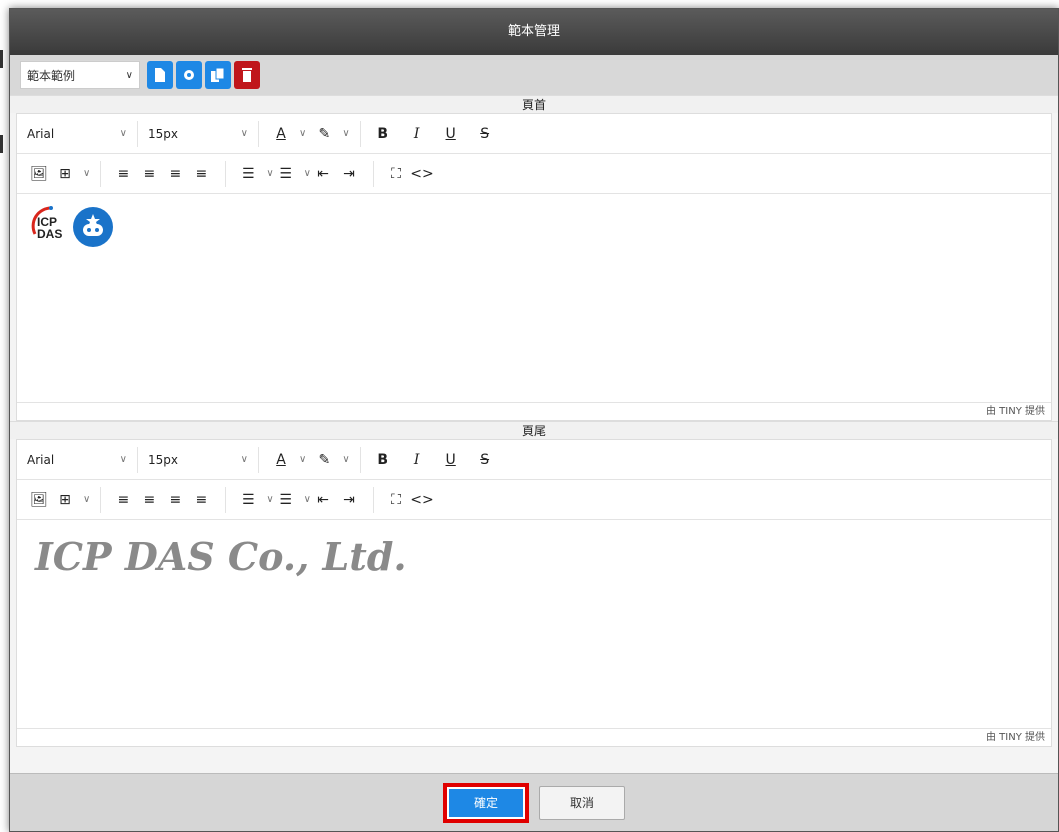  Describe the element at coordinates (534, 500) in the screenshot. I see `footer-toolbar-row-2: 🖼 ⊞ ∨ ≡ ≡ ≡ ≡ ☰ ∨ ☰ ∨ ⇤ ⇥ ⛶ <>` at that location.